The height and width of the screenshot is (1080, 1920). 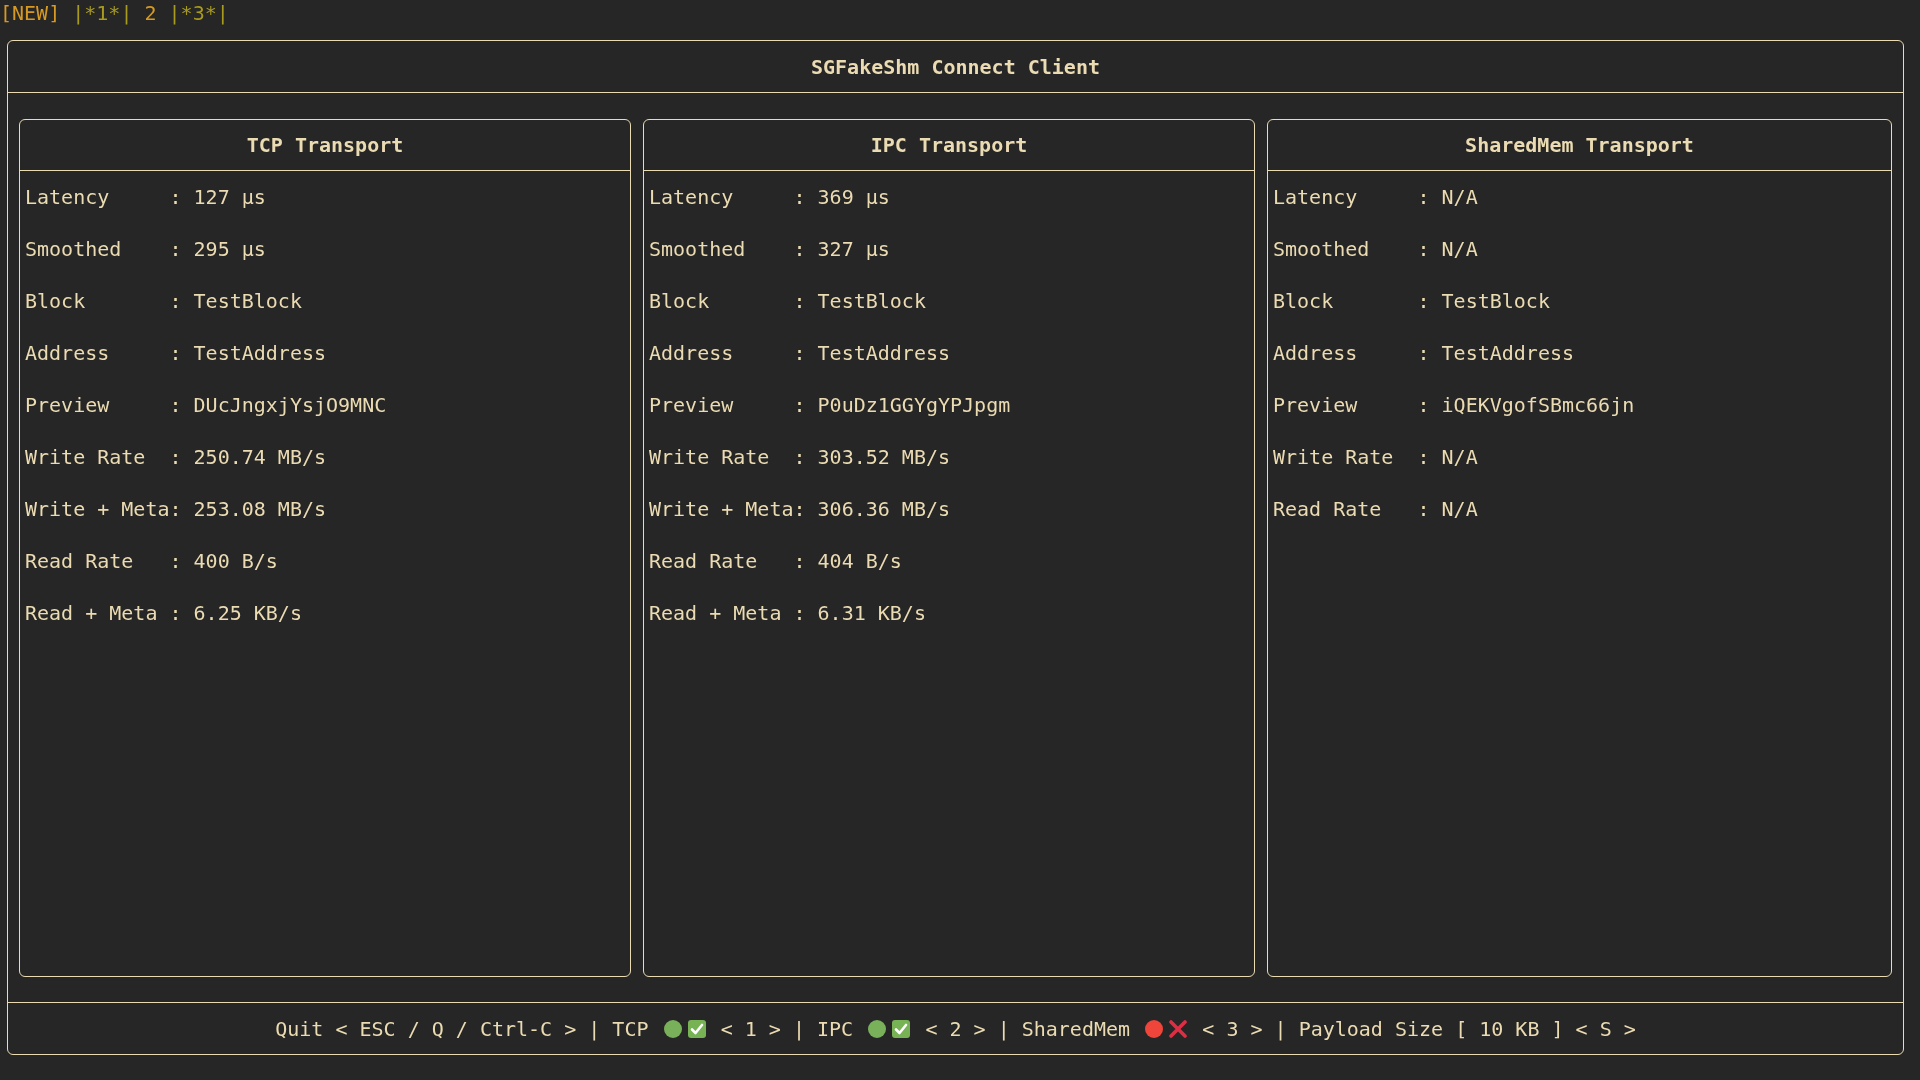 What do you see at coordinates (955, 1028) in the screenshot?
I see `shortcut-keys: < 2 >` at bounding box center [955, 1028].